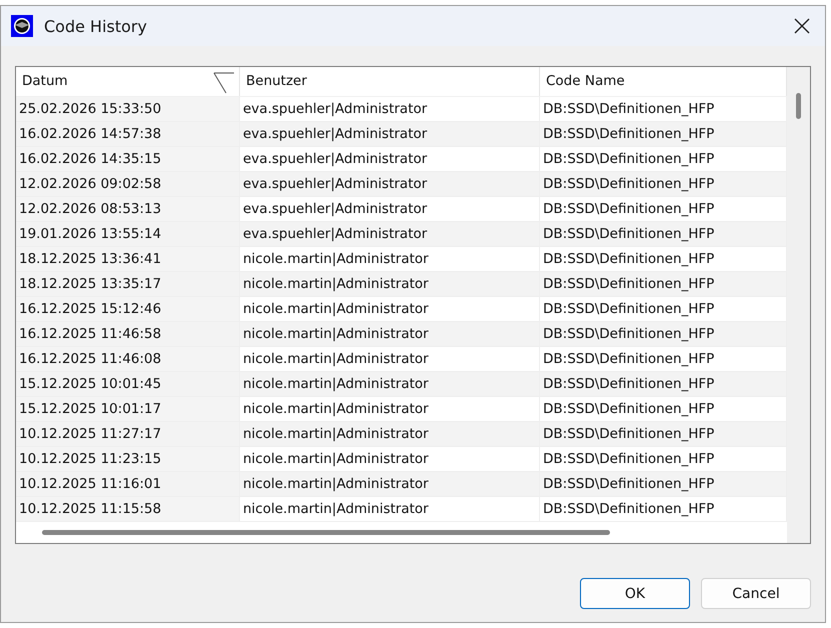 The image size is (831, 628). What do you see at coordinates (128, 234) in the screenshot?
I see `table-cell: 19.01.2026 13:55:14` at bounding box center [128, 234].